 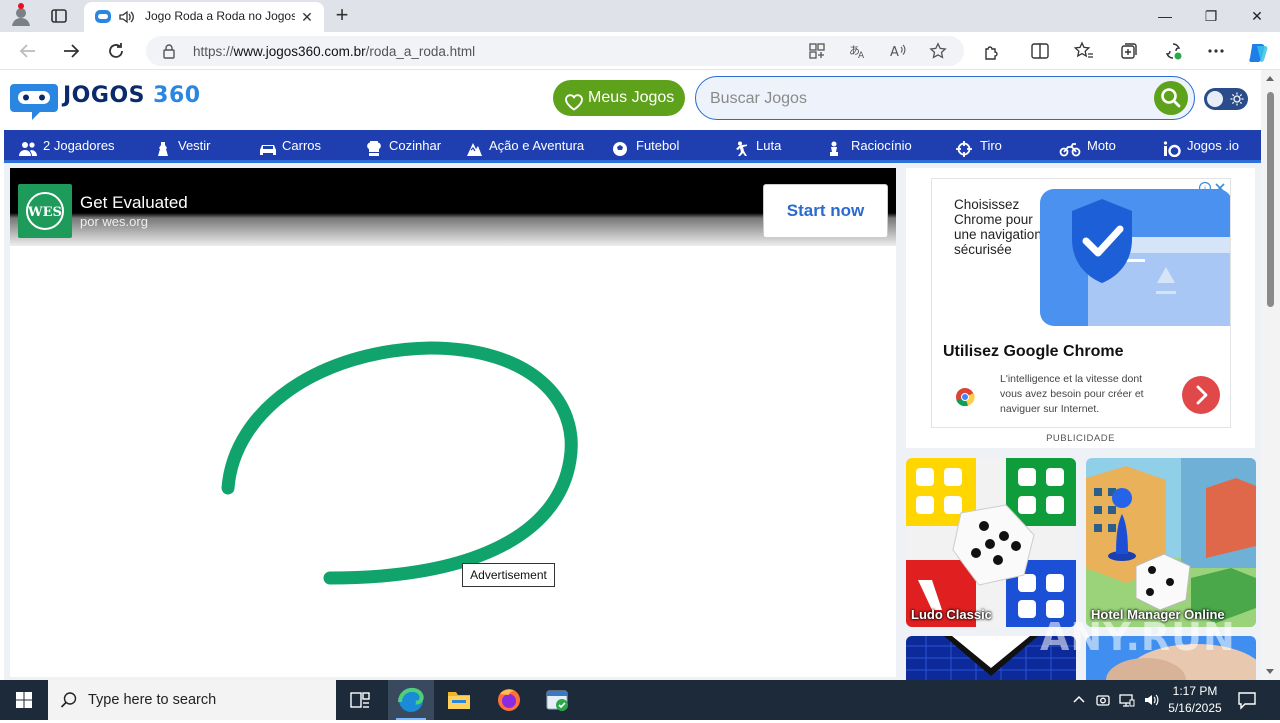 What do you see at coordinates (1270, 672) in the screenshot?
I see `scroll-down-arrow-icon` at bounding box center [1270, 672].